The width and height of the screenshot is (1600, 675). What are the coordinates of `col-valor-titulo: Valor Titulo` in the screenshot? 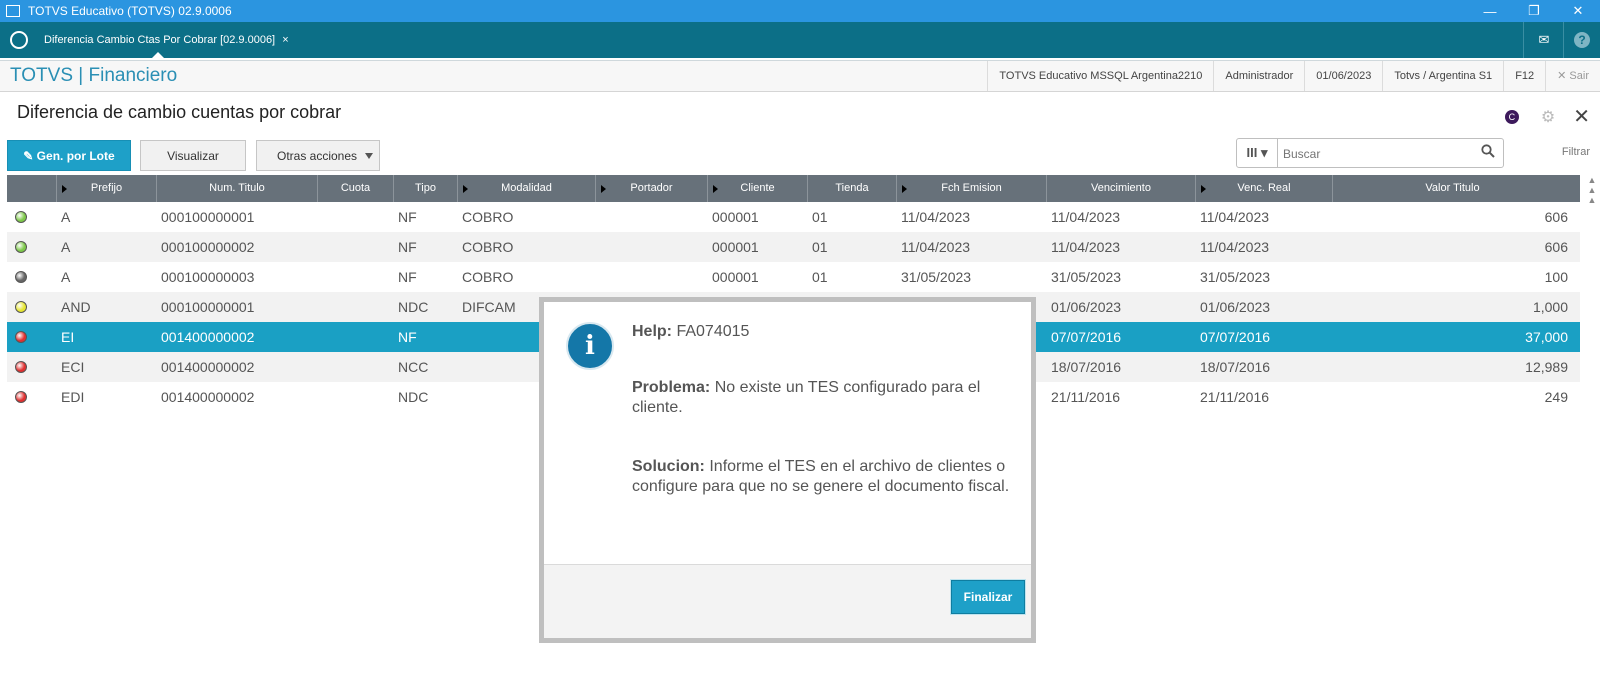 It's located at (1452, 188).